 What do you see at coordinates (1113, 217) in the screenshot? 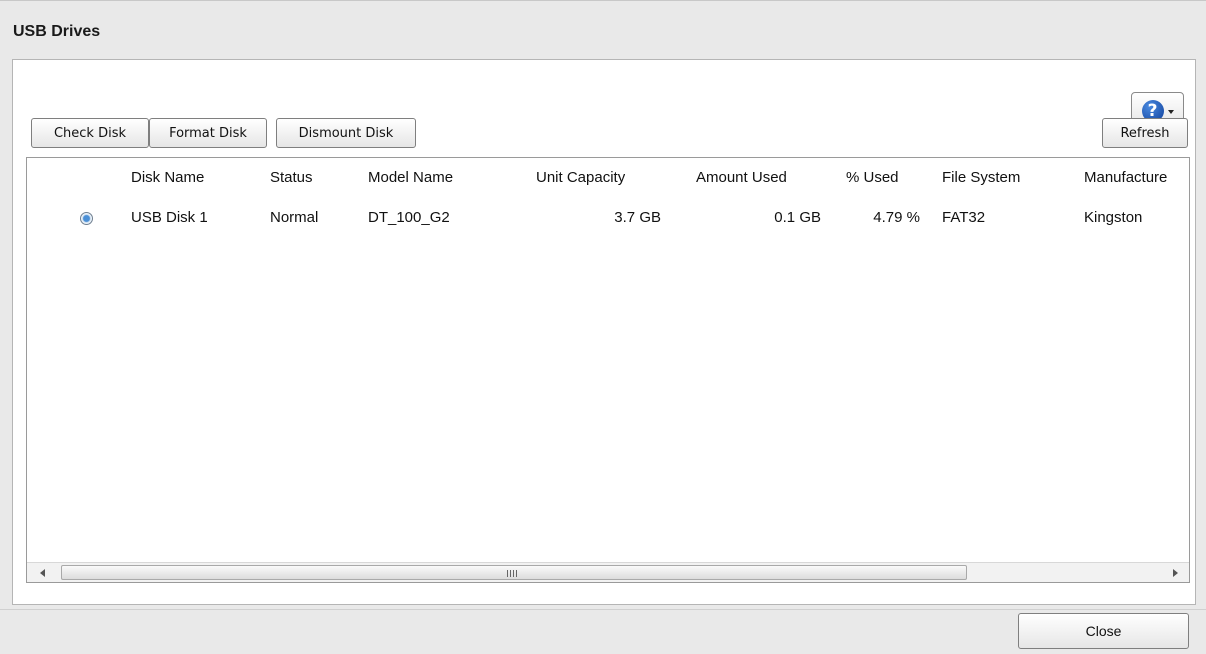
I see `manufacturer-cell: Kingston` at bounding box center [1113, 217].